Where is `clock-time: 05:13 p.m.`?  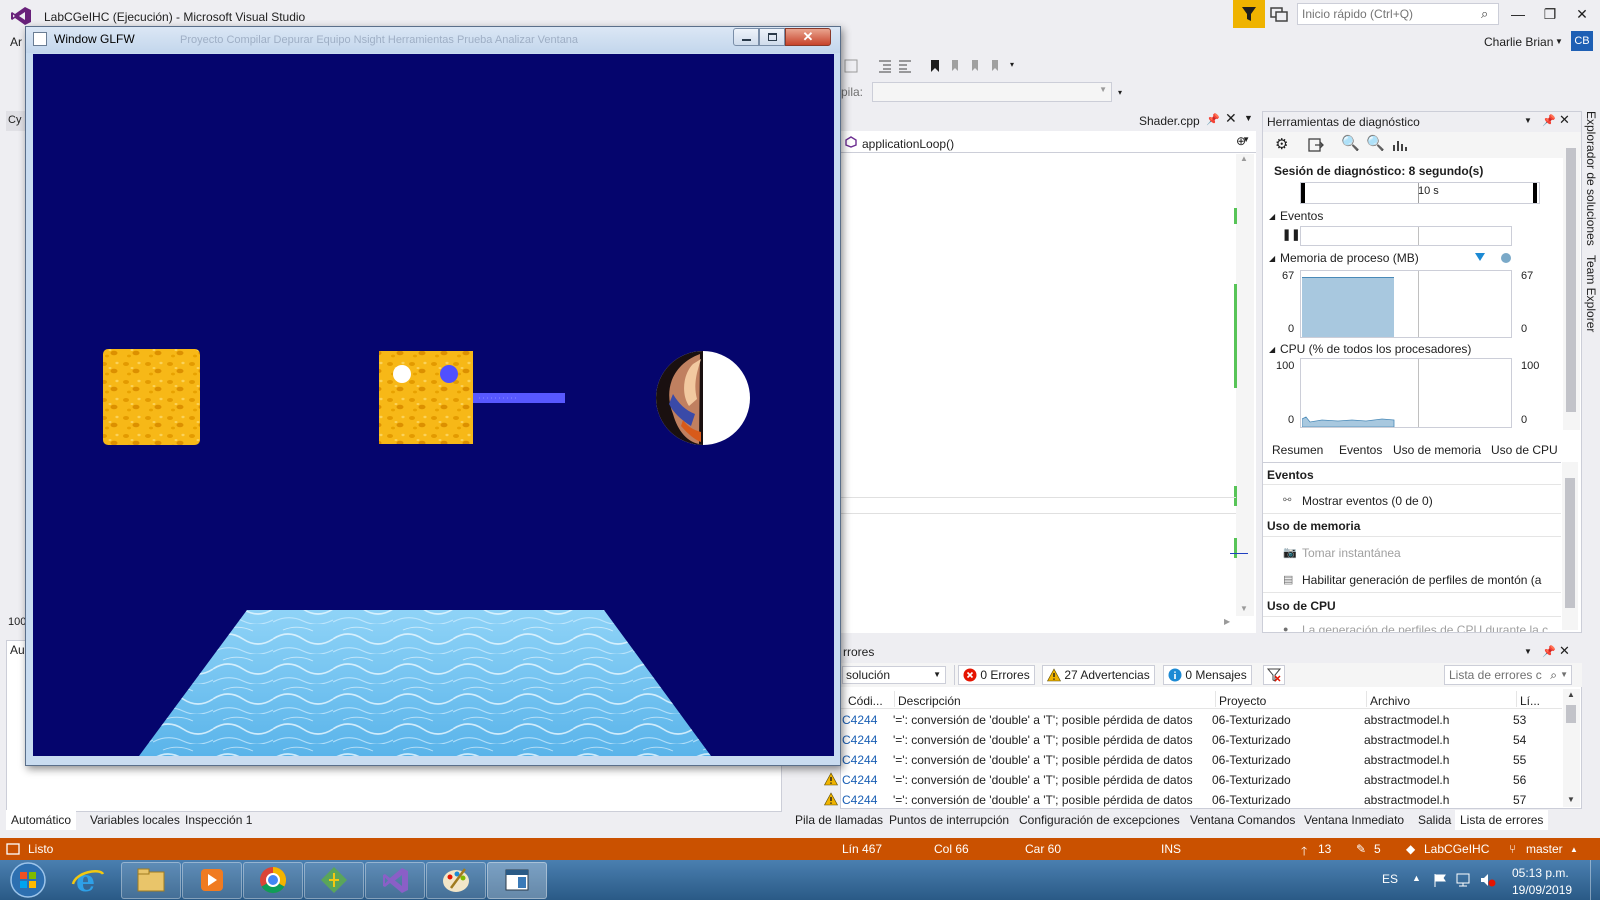 clock-time: 05:13 p.m. is located at coordinates (1540, 873).